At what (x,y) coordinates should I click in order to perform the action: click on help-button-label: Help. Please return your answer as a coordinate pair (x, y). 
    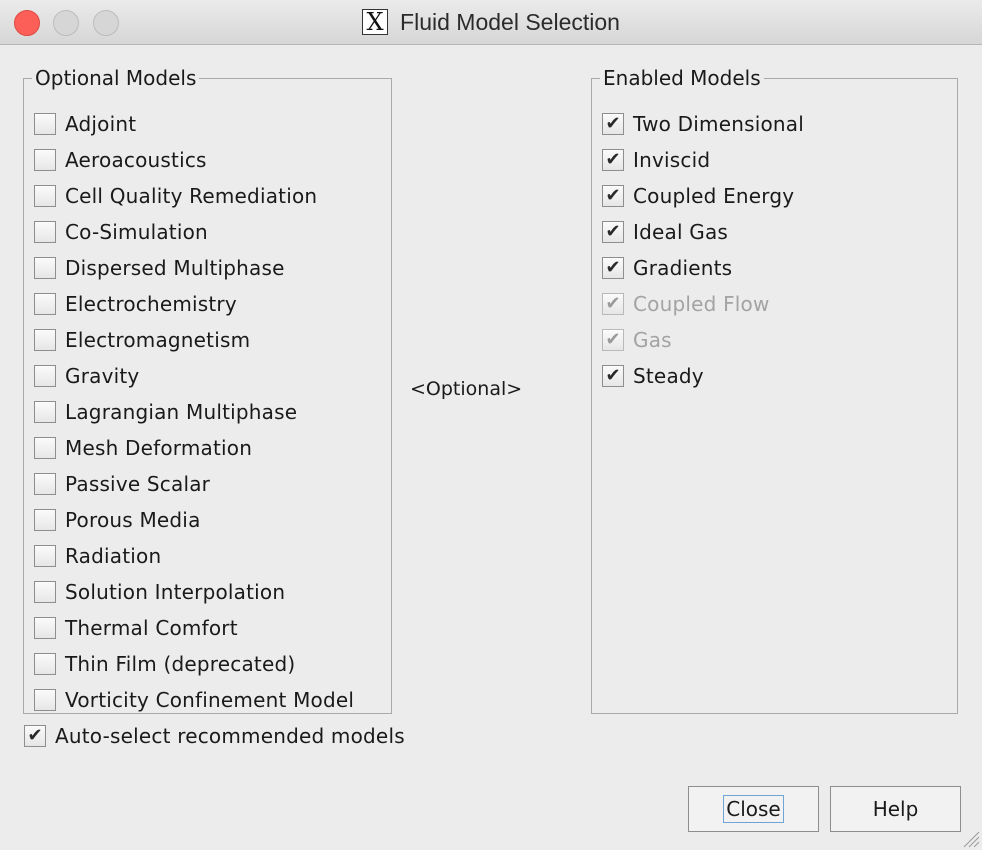
    Looking at the image, I should click on (895, 809).